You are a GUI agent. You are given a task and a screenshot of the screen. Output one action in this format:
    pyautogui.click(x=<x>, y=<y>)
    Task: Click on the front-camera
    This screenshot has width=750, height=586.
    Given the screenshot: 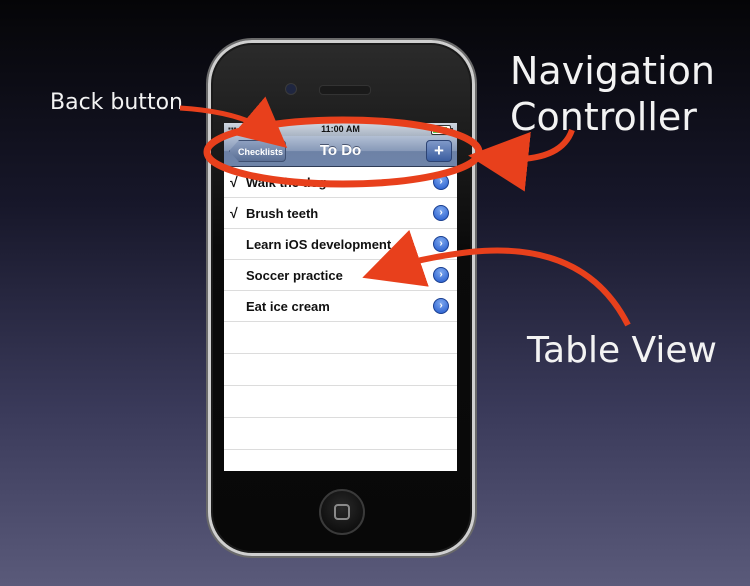 What is the action you would take?
    pyautogui.click(x=291, y=89)
    